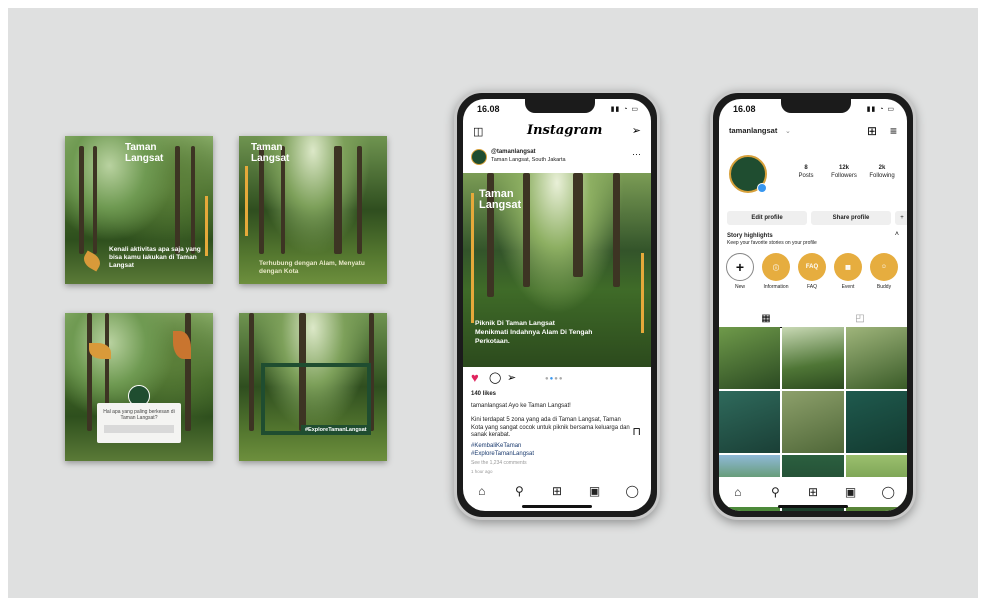 The image size is (982, 604). What do you see at coordinates (479, 157) in the screenshot?
I see `avatar` at bounding box center [479, 157].